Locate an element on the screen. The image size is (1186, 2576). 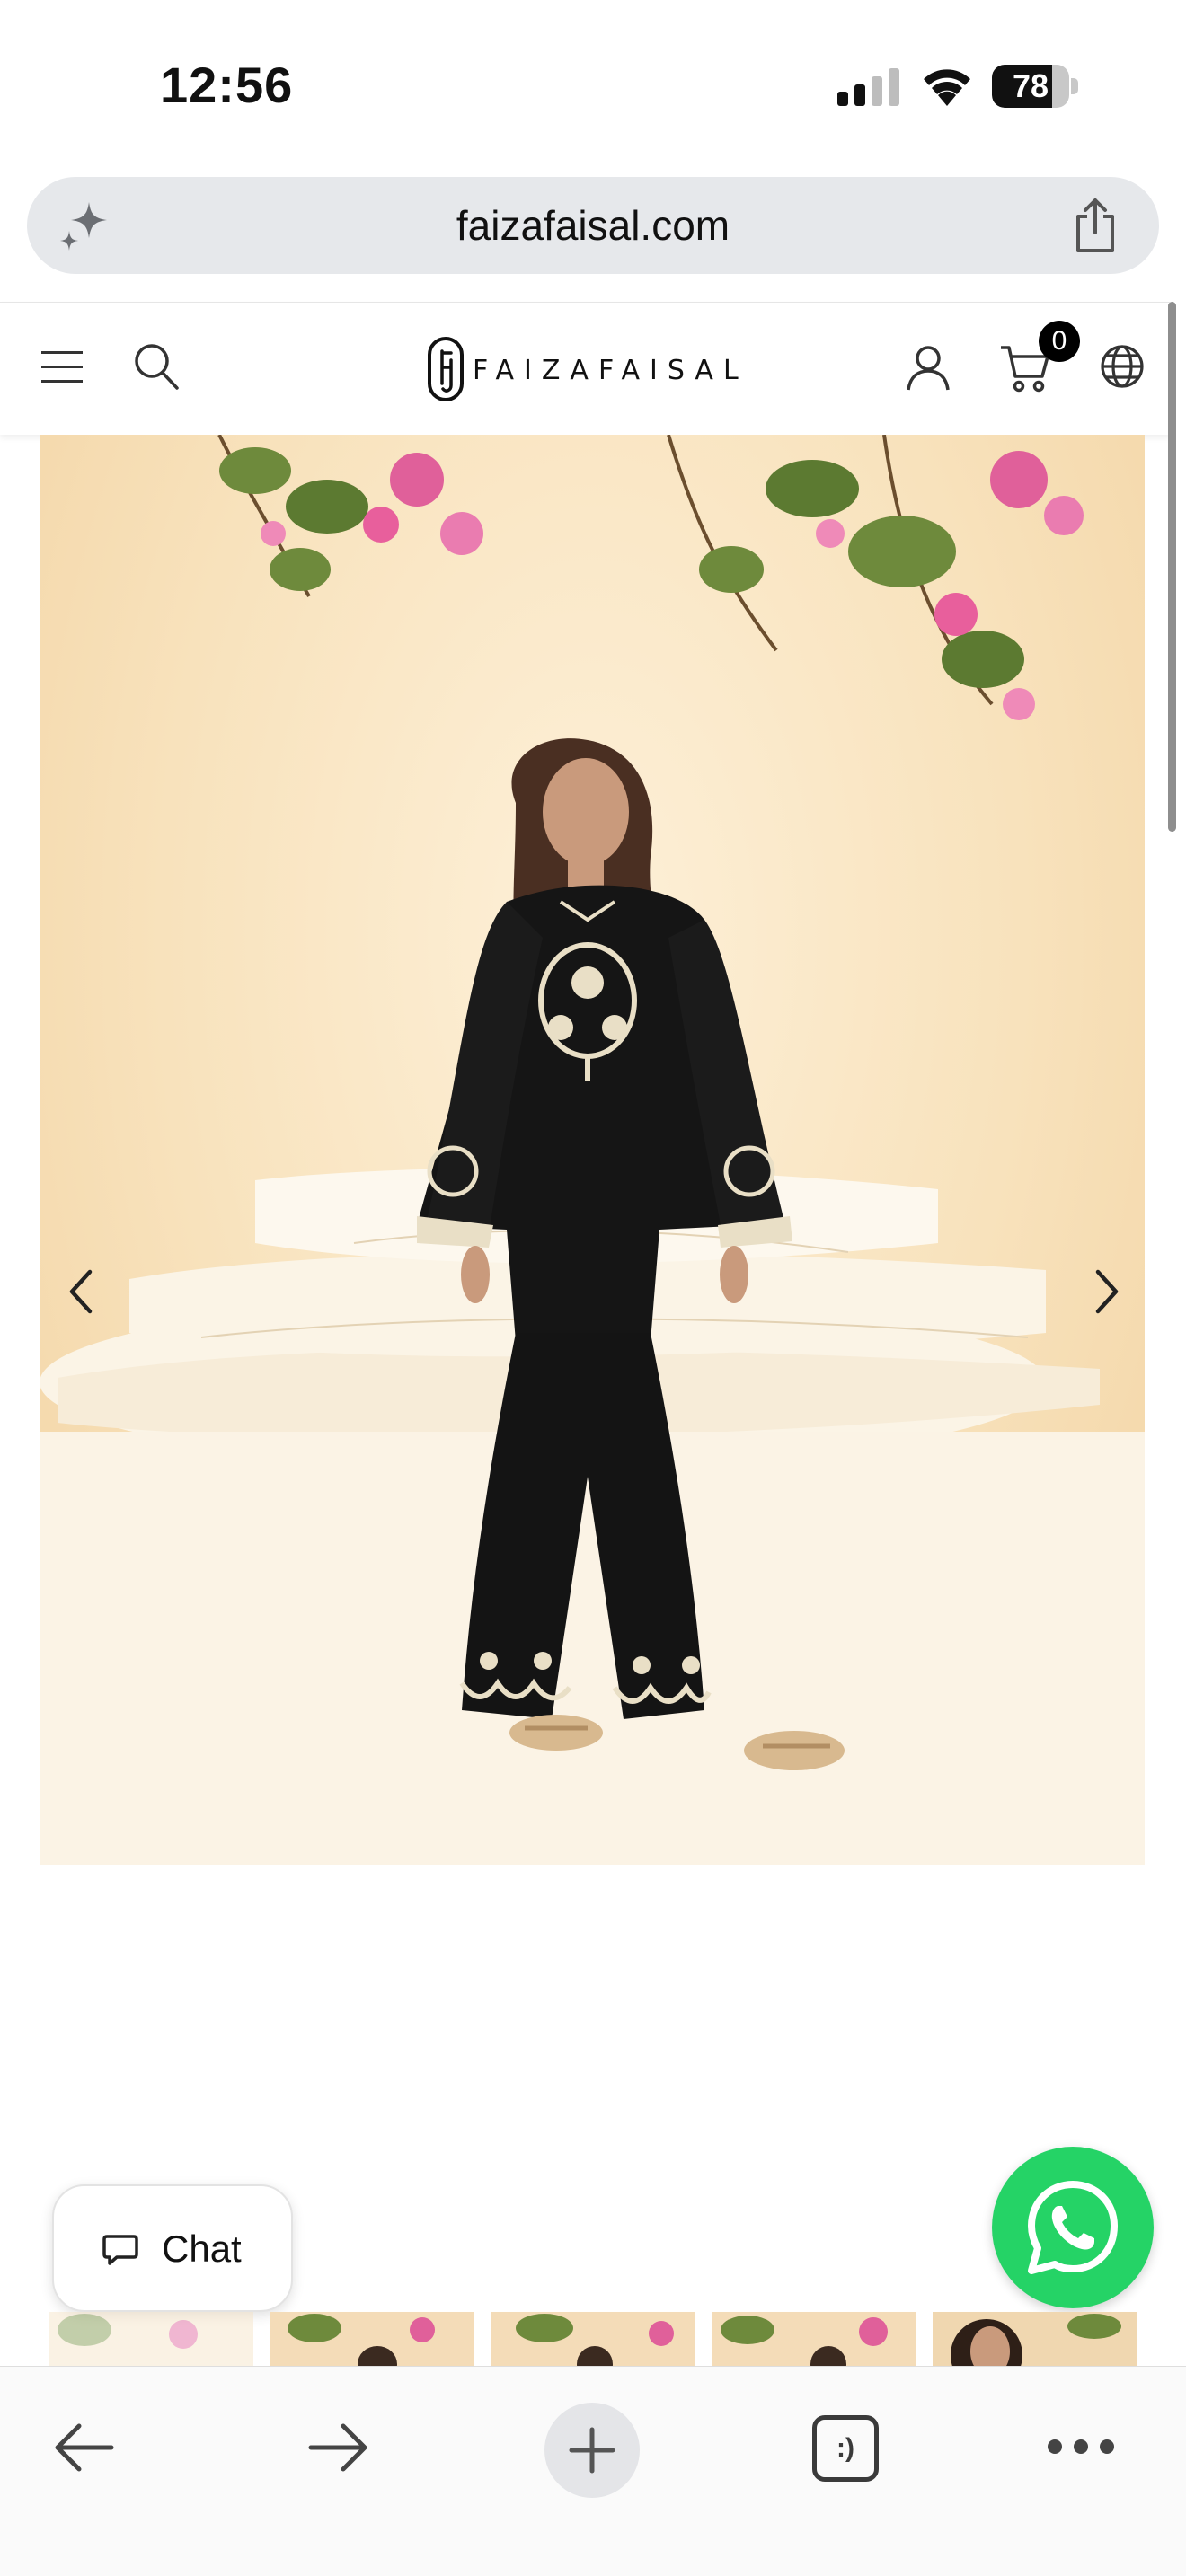
status-bar: 12:56 78 is located at coordinates (593, 85).